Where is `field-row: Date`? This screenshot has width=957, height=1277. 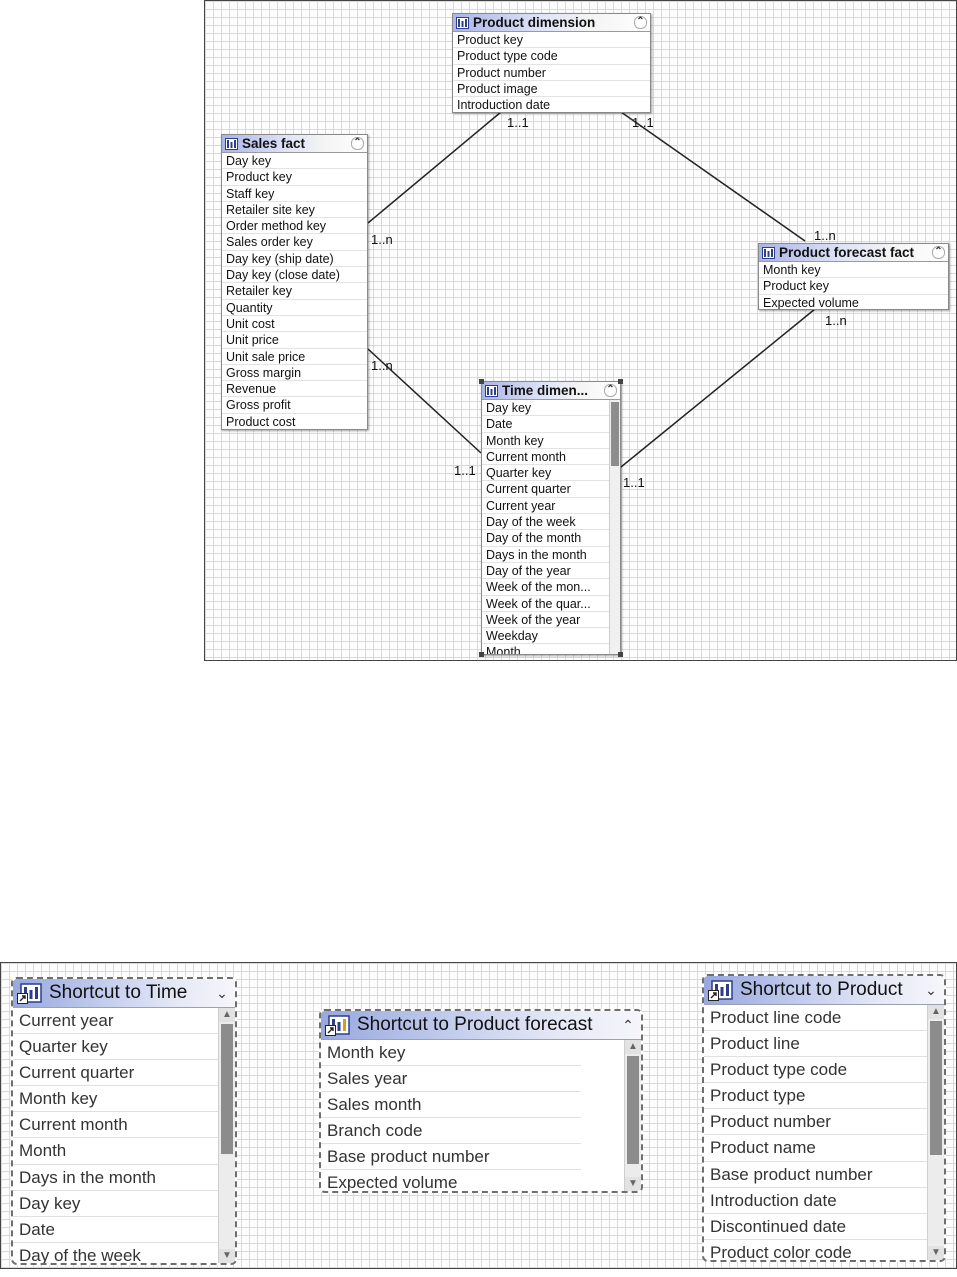 field-row: Date is located at coordinates (116, 1230).